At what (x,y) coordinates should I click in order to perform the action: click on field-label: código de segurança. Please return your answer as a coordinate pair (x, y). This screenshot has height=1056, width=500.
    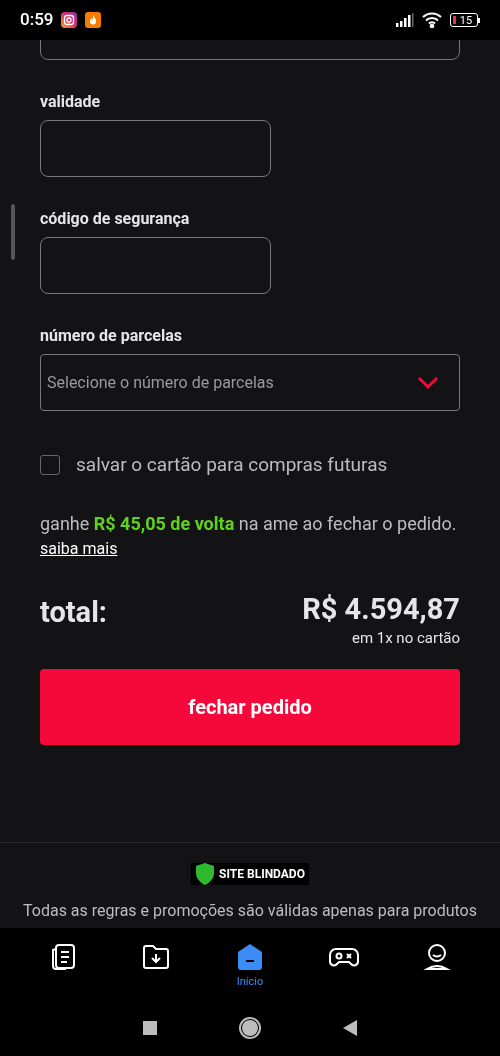
    Looking at the image, I should click on (115, 219).